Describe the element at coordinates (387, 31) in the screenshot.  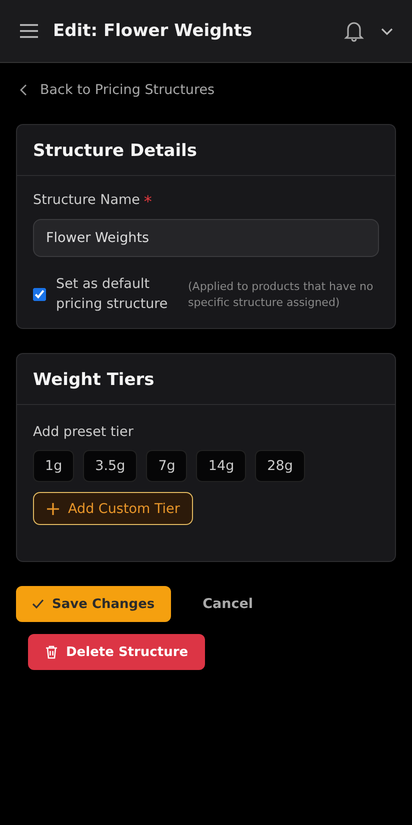
I see `chevron-down-icon` at that location.